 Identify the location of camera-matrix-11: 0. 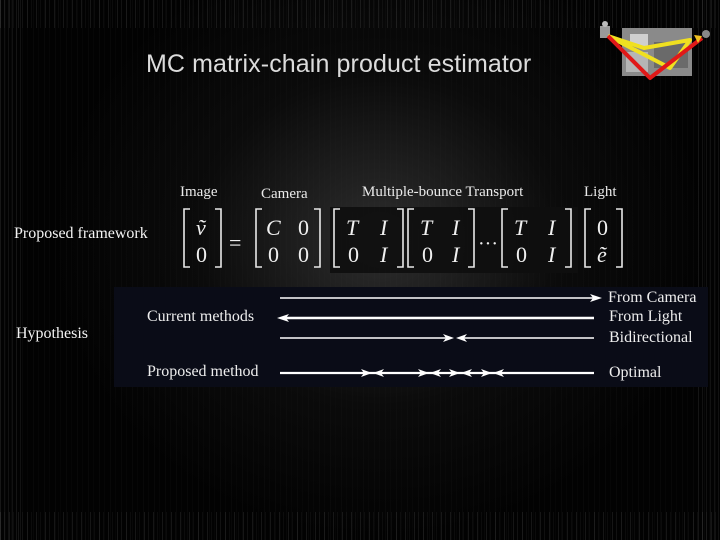
(303, 254).